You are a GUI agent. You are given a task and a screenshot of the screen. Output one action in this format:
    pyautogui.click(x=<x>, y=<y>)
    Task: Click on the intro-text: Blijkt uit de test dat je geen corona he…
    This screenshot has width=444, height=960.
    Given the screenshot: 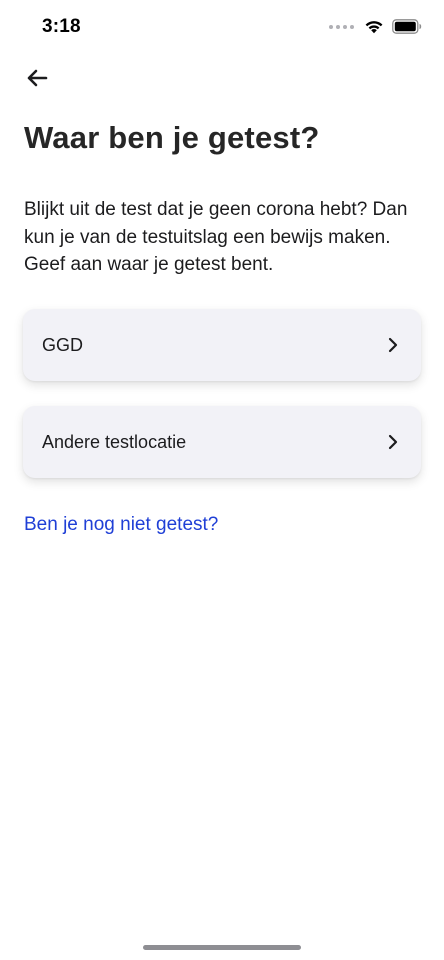 What is the action you would take?
    pyautogui.click(x=216, y=237)
    